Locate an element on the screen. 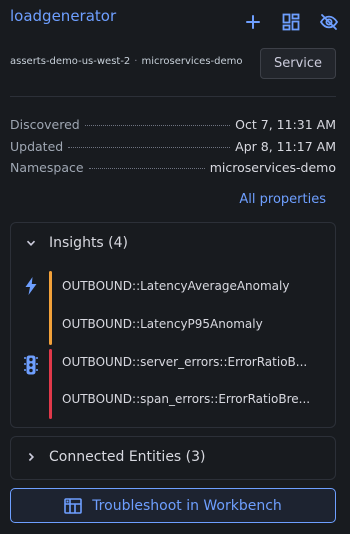  lightning-bolt-icon is located at coordinates (31, 286).